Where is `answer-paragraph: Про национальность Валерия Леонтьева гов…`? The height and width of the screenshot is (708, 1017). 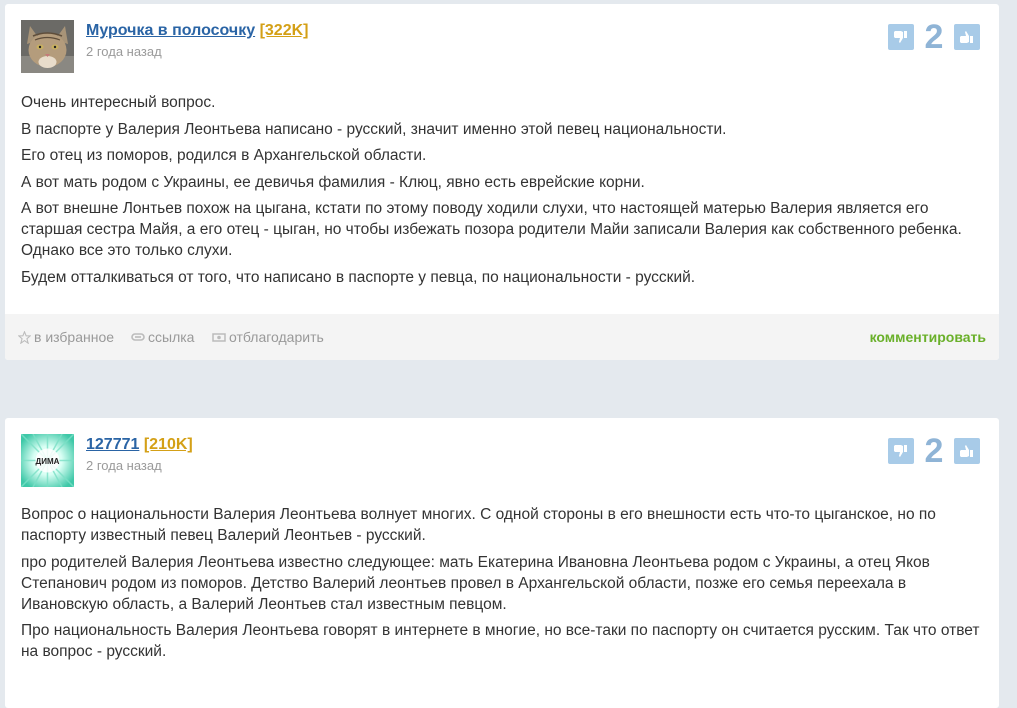 answer-paragraph: Про национальность Валерия Леонтьева гов… is located at coordinates (500, 641).